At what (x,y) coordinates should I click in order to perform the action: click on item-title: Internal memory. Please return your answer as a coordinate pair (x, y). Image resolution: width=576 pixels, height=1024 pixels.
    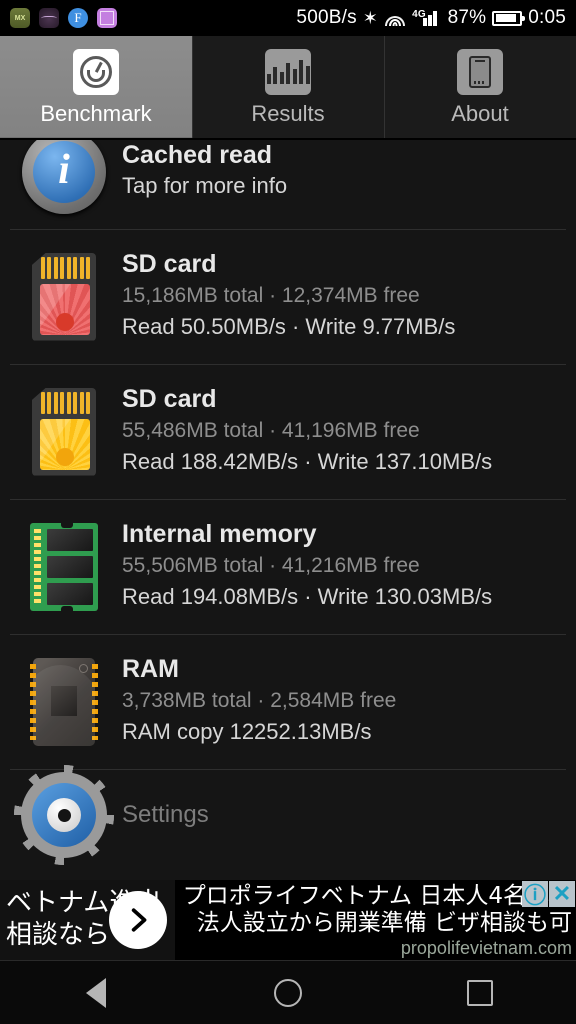
    Looking at the image, I should click on (219, 534).